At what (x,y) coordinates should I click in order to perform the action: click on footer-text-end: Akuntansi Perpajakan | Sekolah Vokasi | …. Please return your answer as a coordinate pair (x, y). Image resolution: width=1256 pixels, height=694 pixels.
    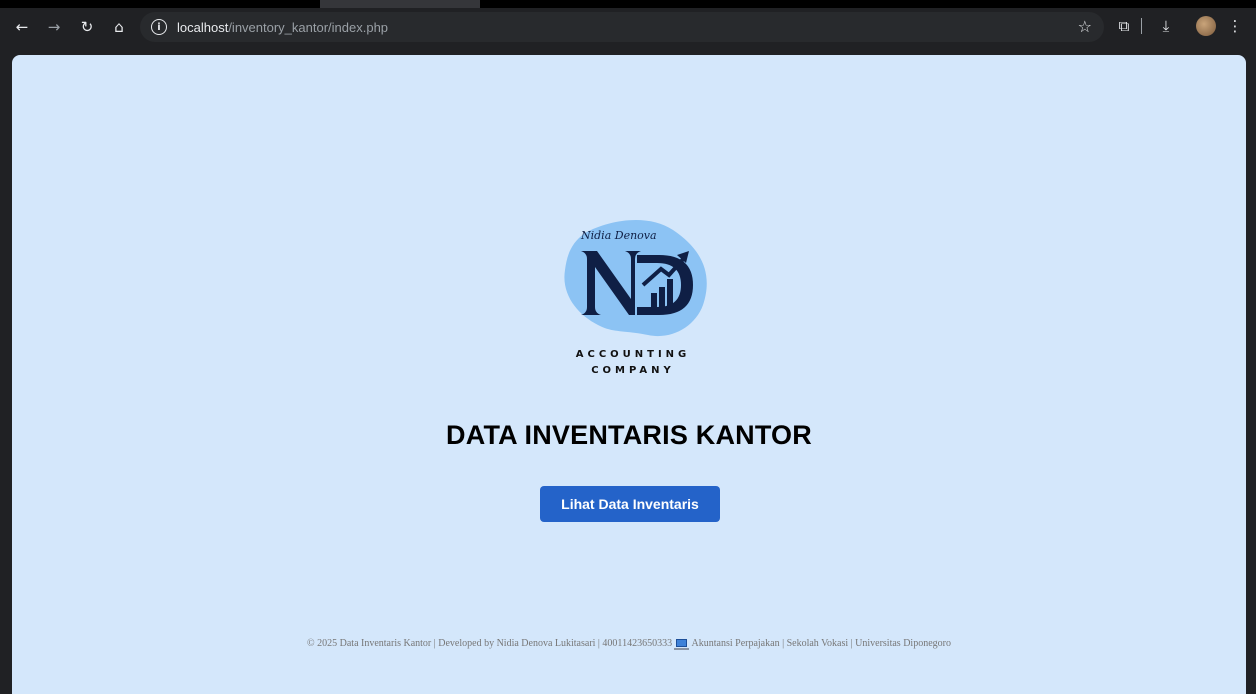
    Looking at the image, I should click on (821, 643).